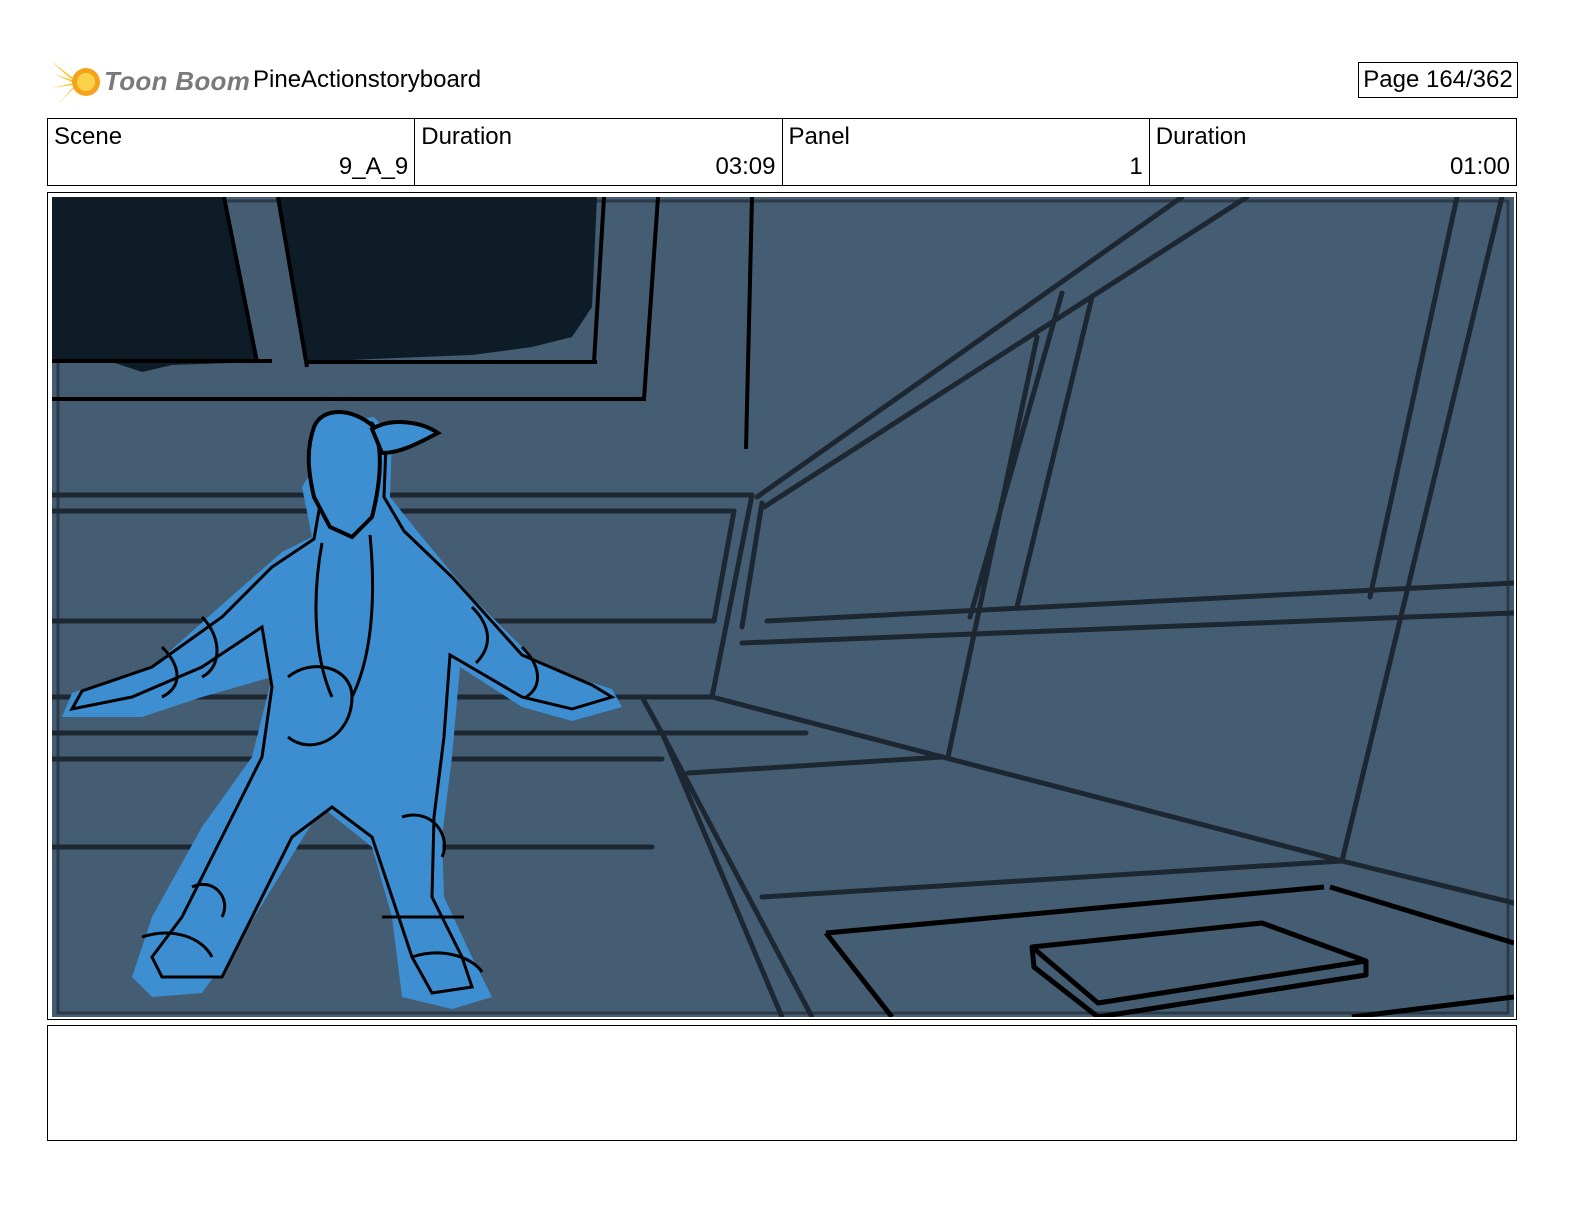  What do you see at coordinates (373, 166) in the screenshot?
I see `scene-value: 9_A_9` at bounding box center [373, 166].